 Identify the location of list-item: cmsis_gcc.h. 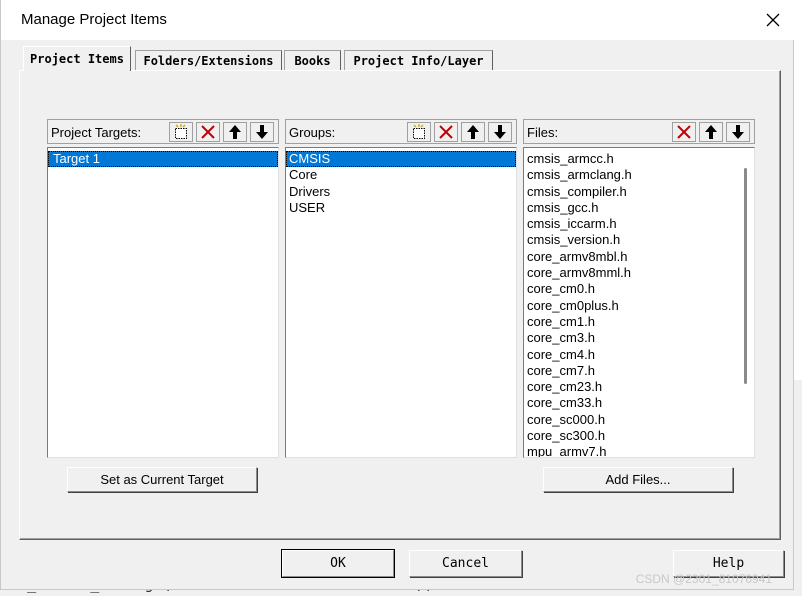
(639, 208).